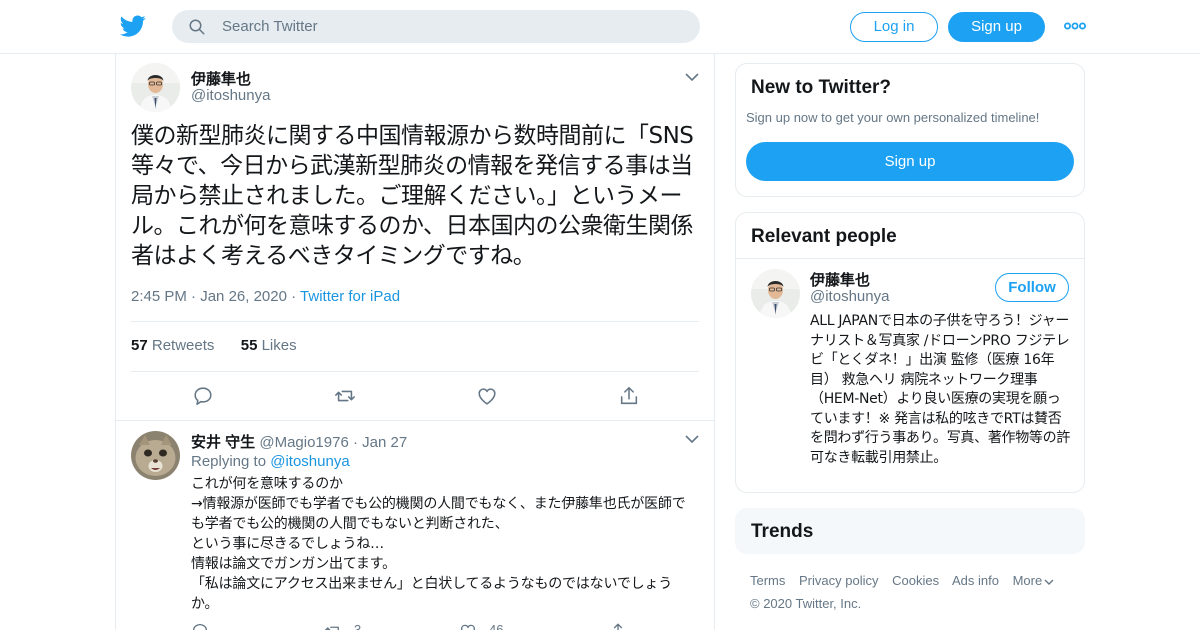 This screenshot has height=630, width=1200. What do you see at coordinates (243, 296) in the screenshot?
I see `tweet-date: Jan 26, 2020` at bounding box center [243, 296].